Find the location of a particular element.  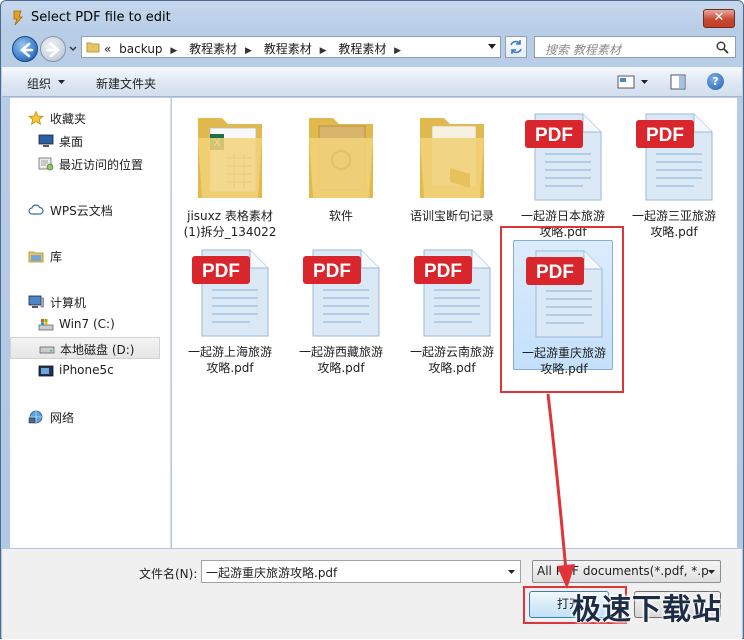

sidebar-item-favorites: 收藏夹 is located at coordinates (85, 118).